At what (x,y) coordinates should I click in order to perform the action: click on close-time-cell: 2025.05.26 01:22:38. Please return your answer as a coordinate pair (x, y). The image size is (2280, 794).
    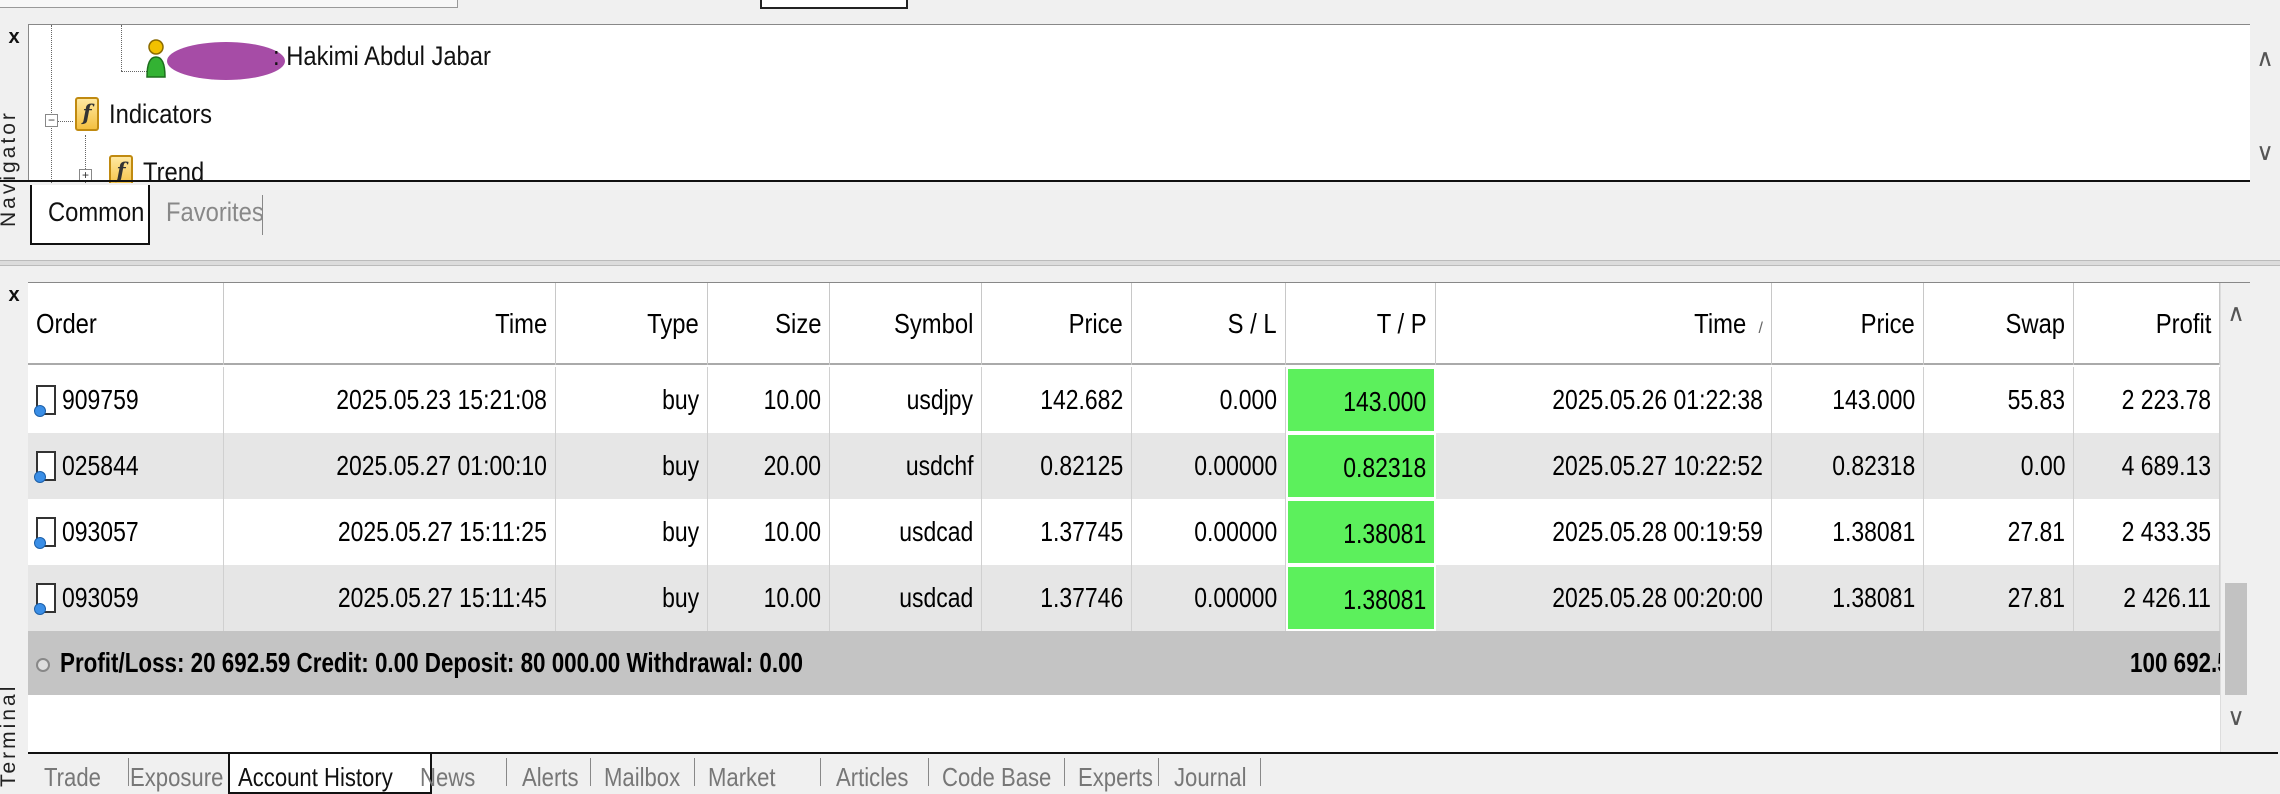
    Looking at the image, I should click on (1604, 400).